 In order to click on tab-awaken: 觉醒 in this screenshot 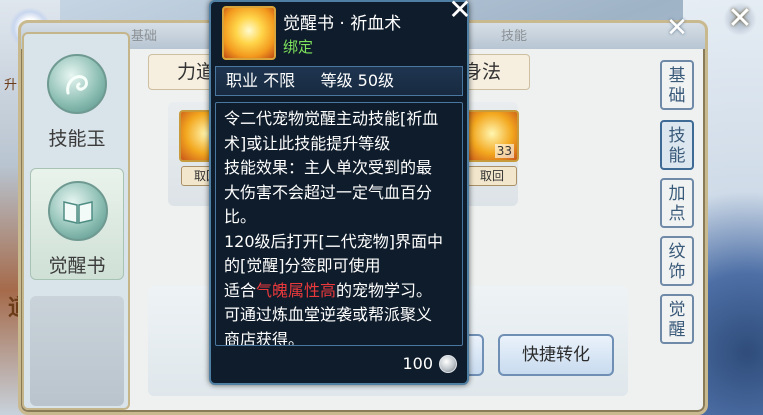, I will do `click(677, 319)`.